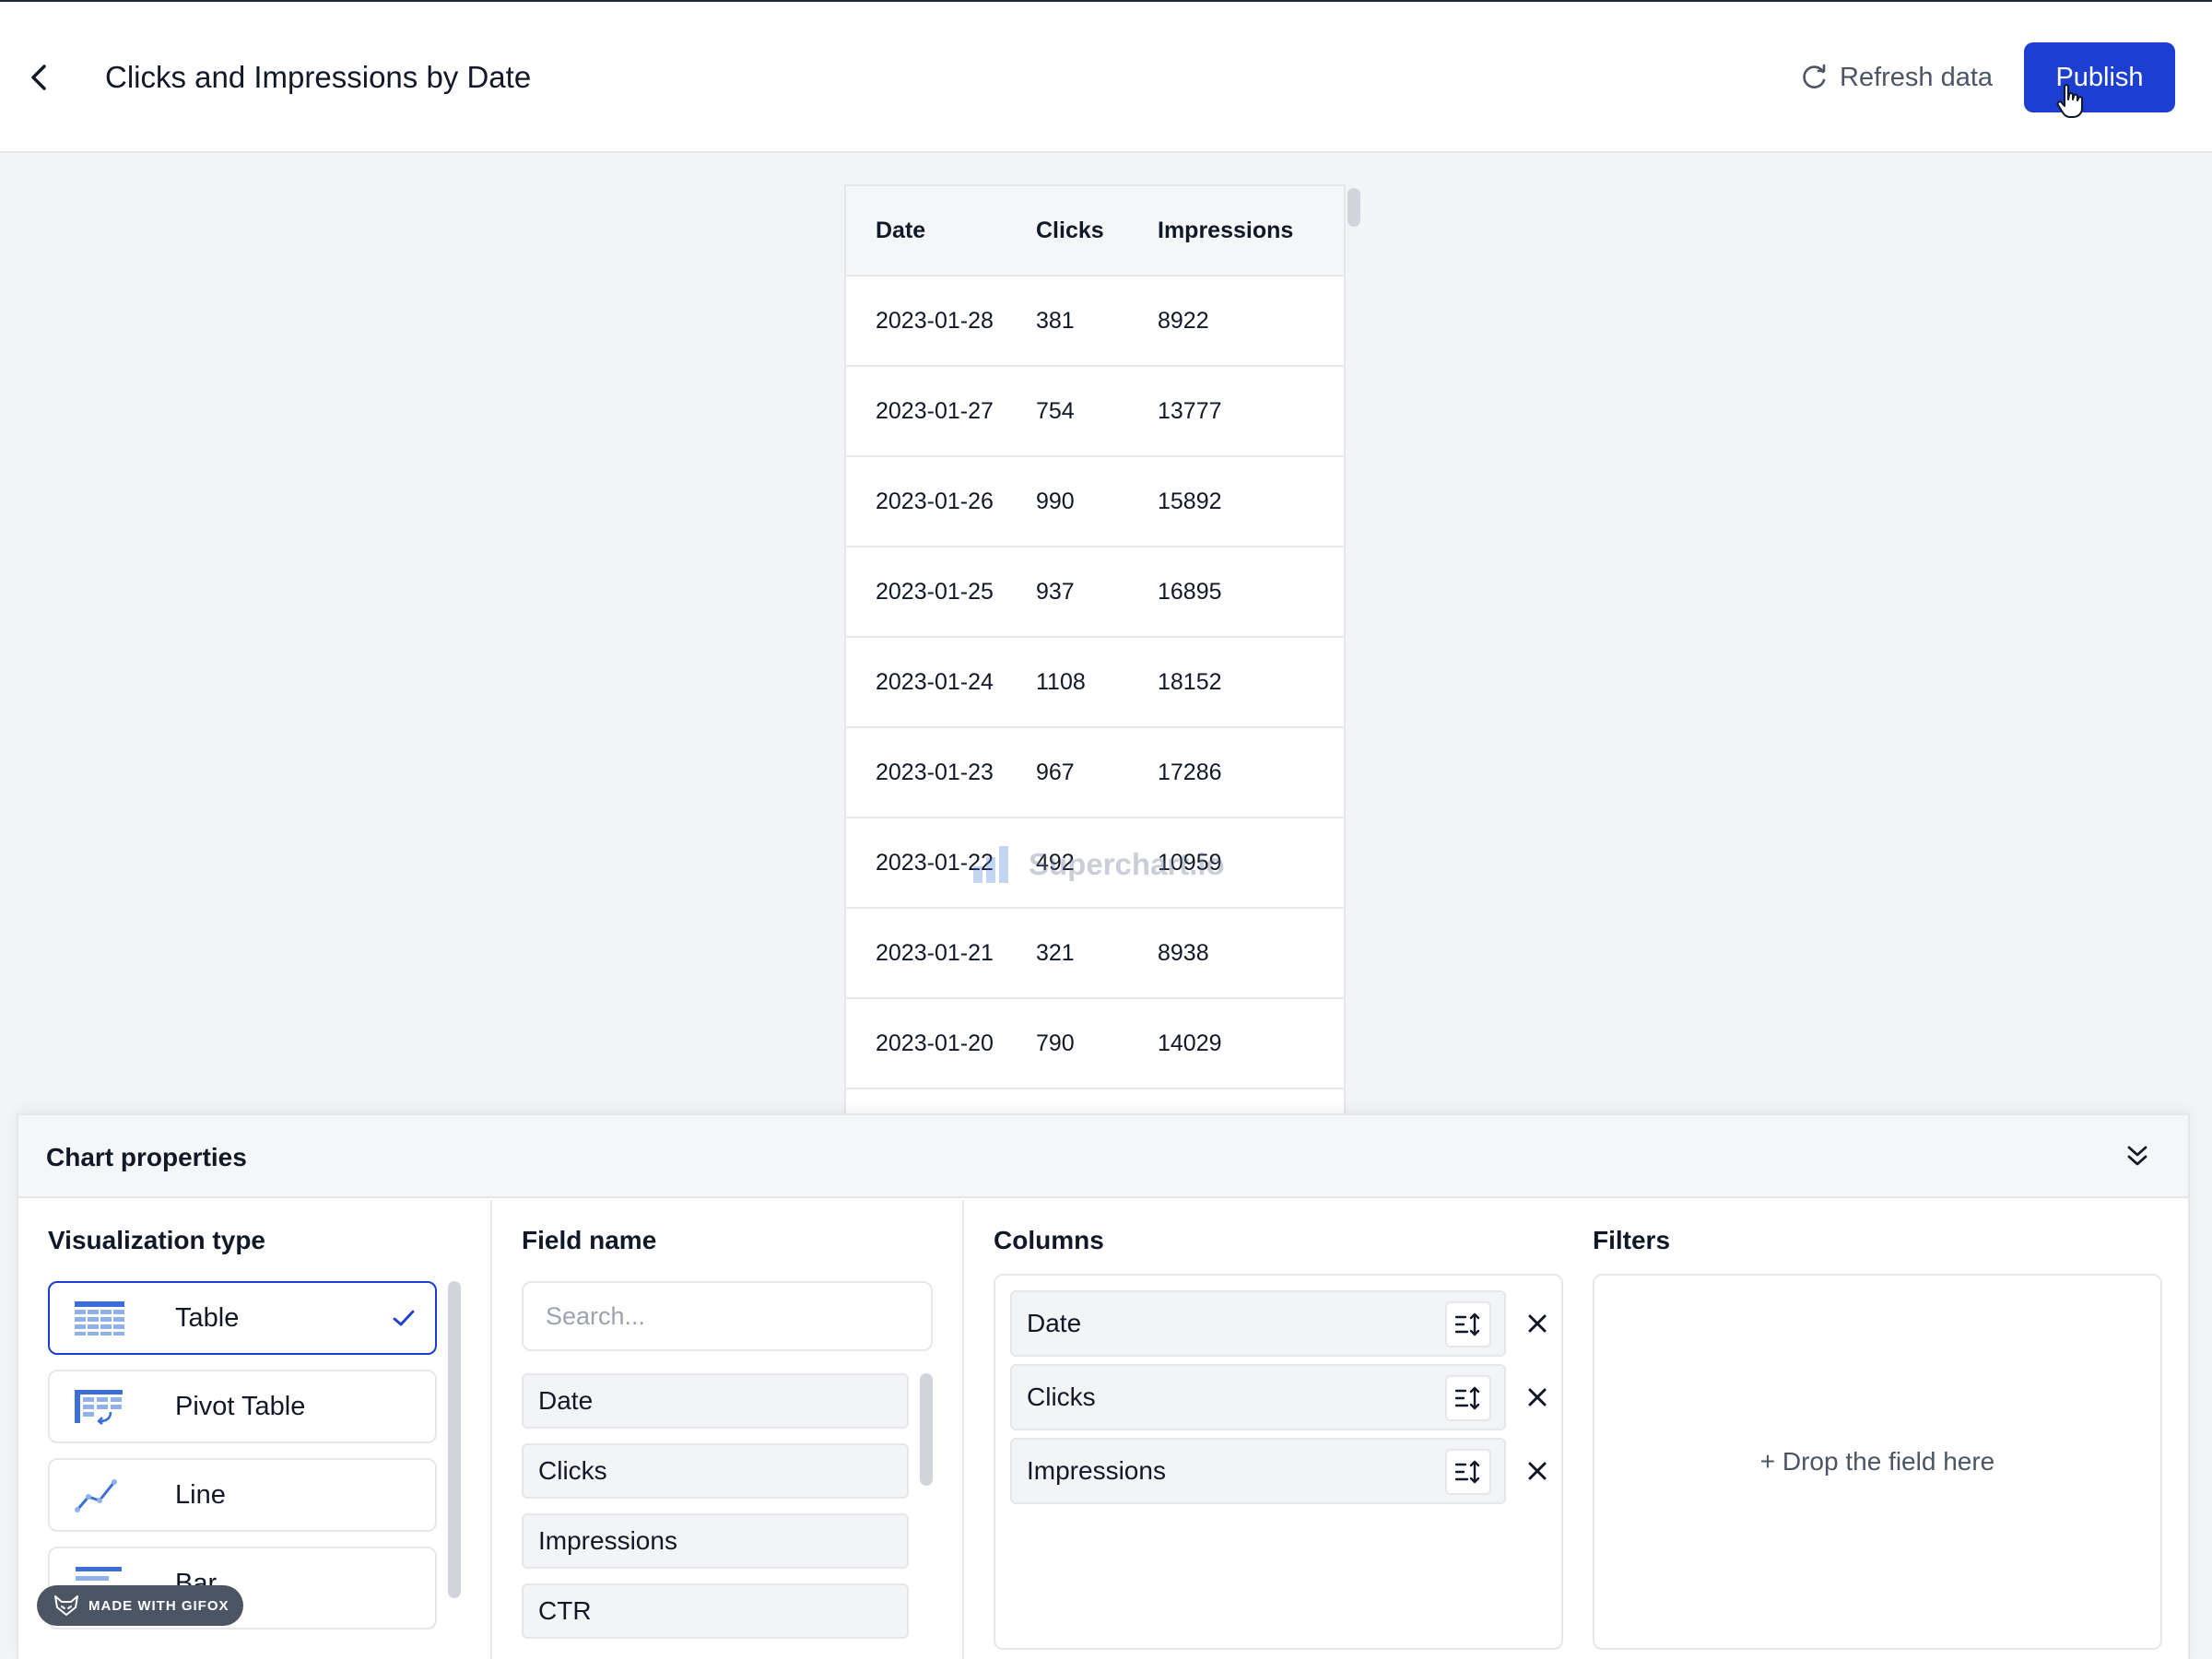  Describe the element at coordinates (1258, 1471) in the screenshot. I see `column-chip-impressions: Impressions` at that location.